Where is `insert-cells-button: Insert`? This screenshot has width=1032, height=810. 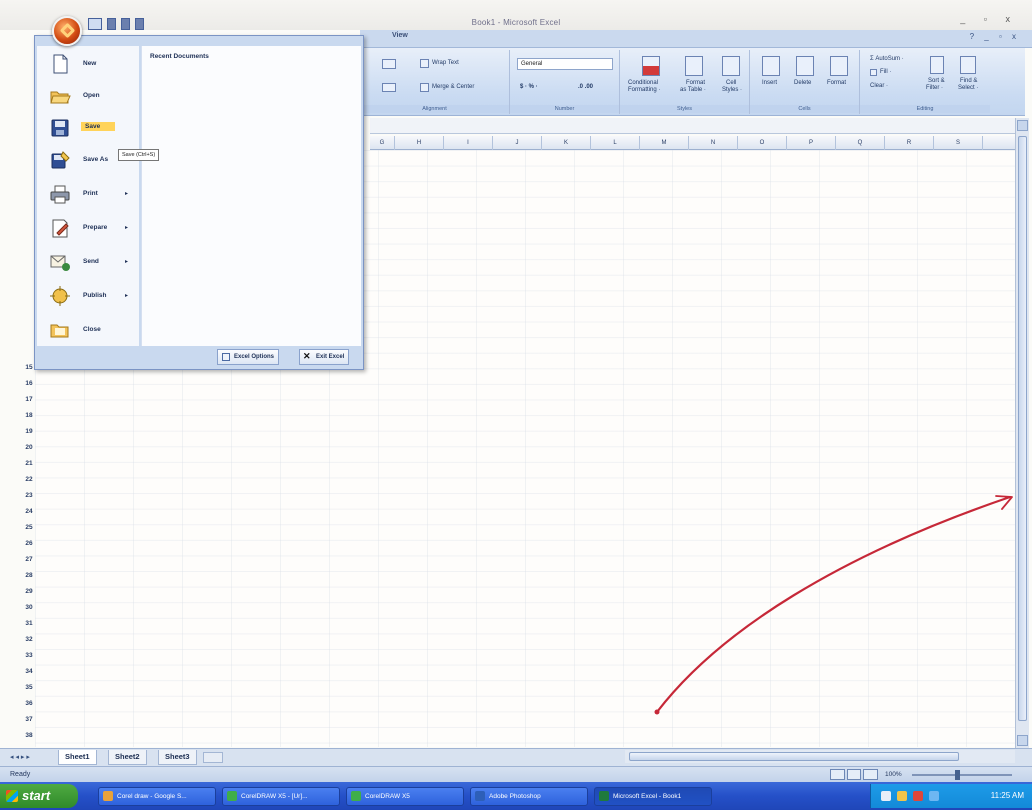 insert-cells-button: Insert is located at coordinates (769, 83).